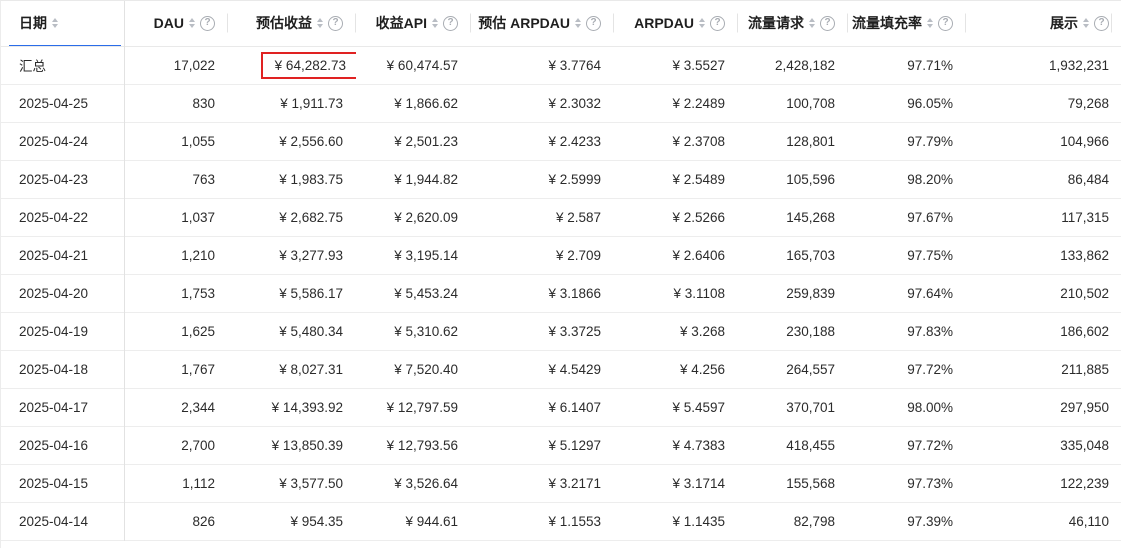  What do you see at coordinates (542, 331) in the screenshot?
I see `cell-estimated-arpdau: ¥ 3.3725` at bounding box center [542, 331].